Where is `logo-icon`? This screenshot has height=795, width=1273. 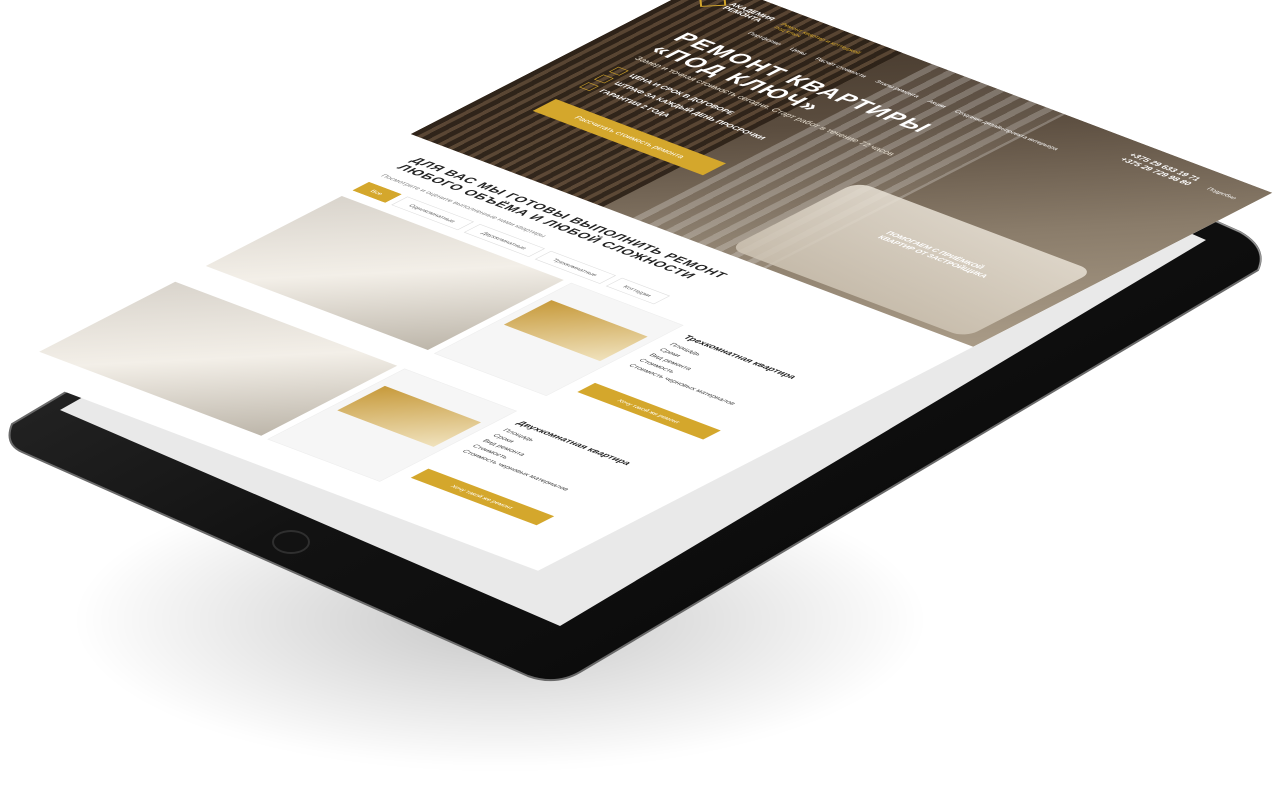 logo-icon is located at coordinates (713, 3).